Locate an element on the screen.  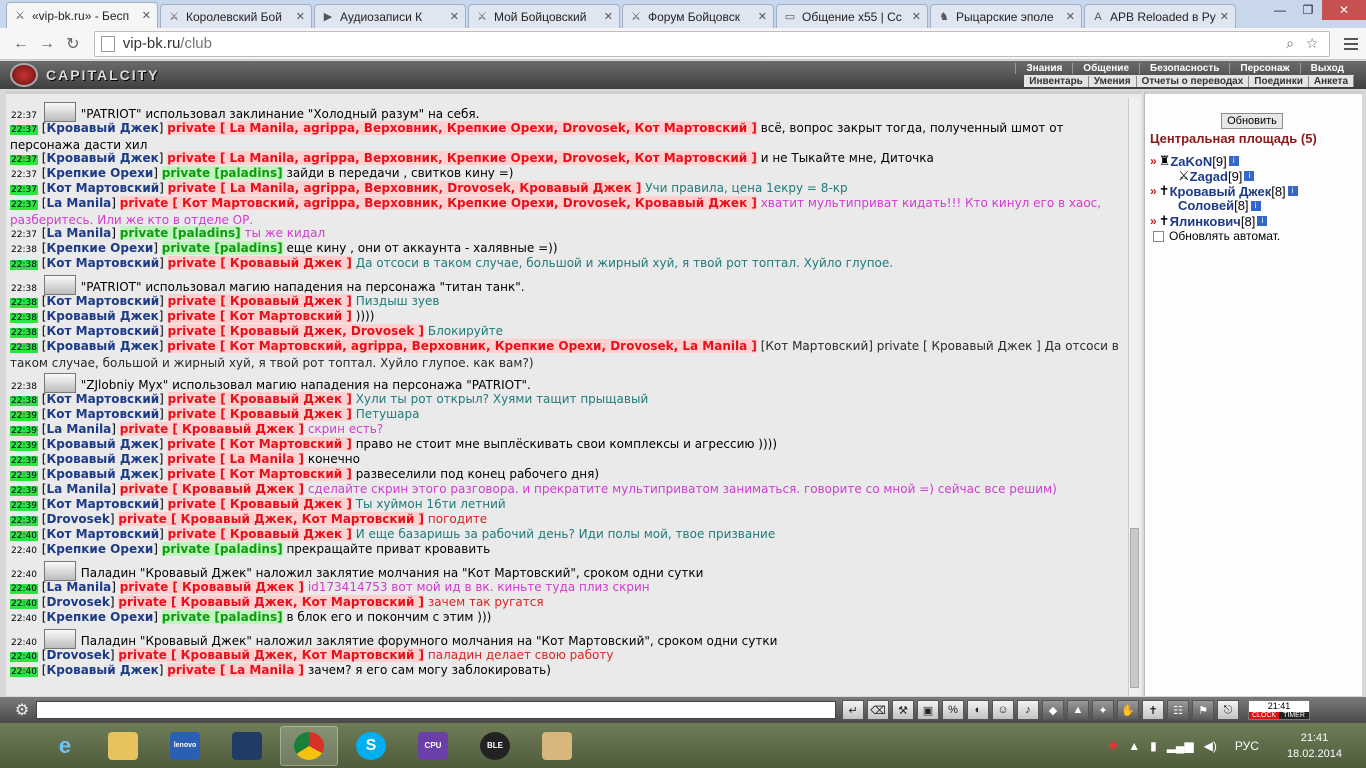
scrollbar-thumb is located at coordinates (1134, 608).